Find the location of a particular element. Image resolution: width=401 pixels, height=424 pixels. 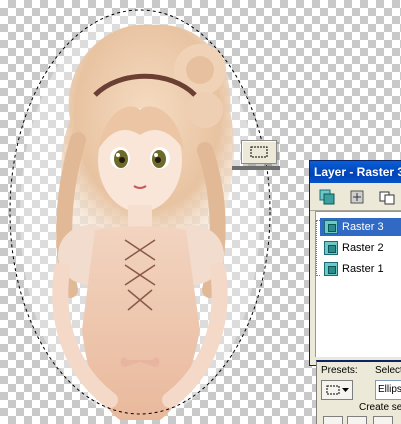

presets-label: Presets: is located at coordinates (339, 370).